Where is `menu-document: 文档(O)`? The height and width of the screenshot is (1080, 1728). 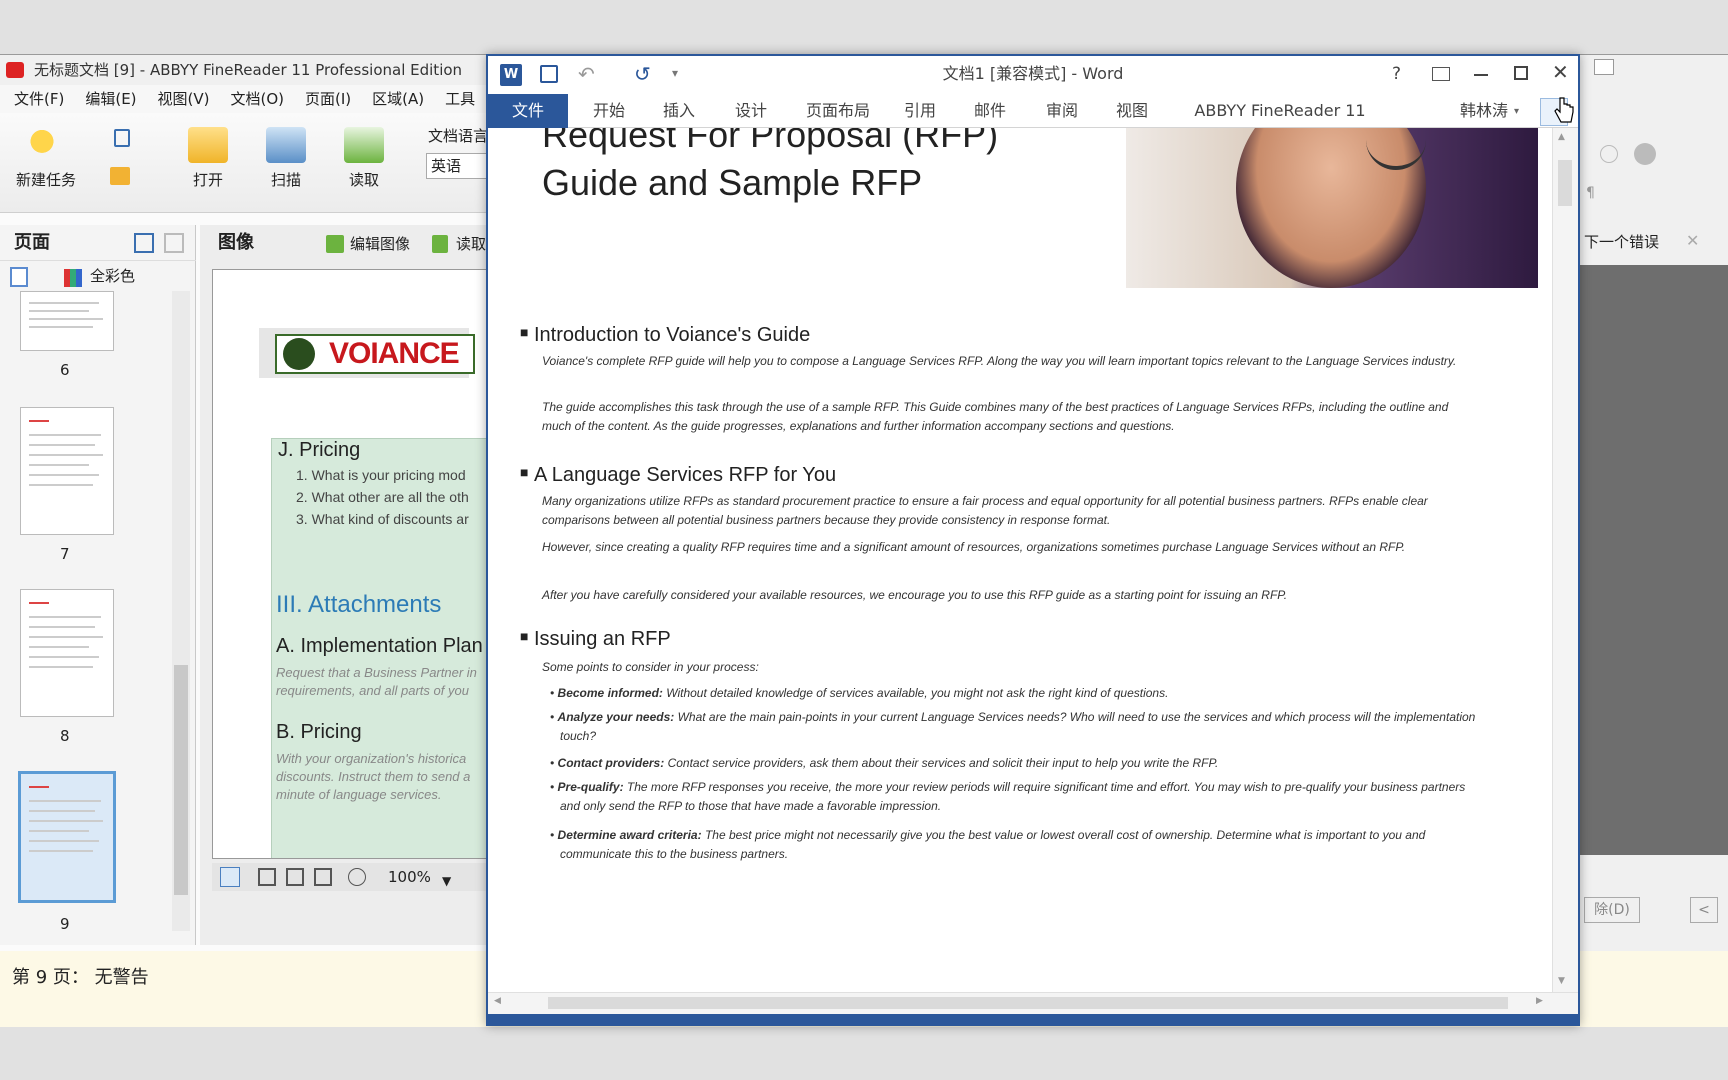
menu-document: 文档(O) is located at coordinates (254, 99).